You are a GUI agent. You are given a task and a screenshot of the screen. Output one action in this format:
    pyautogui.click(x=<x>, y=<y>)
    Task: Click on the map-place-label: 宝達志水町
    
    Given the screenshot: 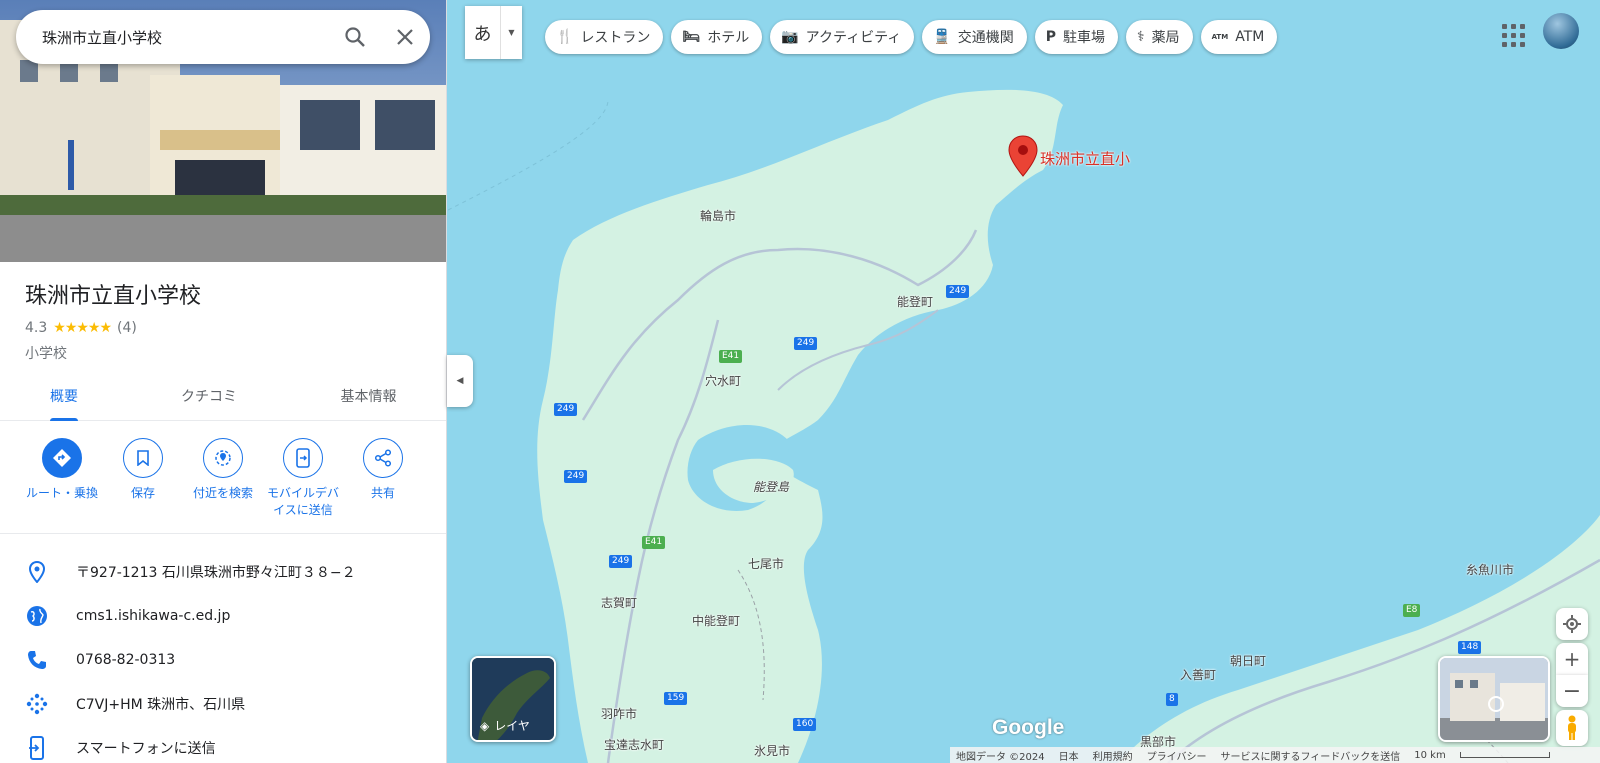 What is the action you would take?
    pyautogui.click(x=634, y=745)
    